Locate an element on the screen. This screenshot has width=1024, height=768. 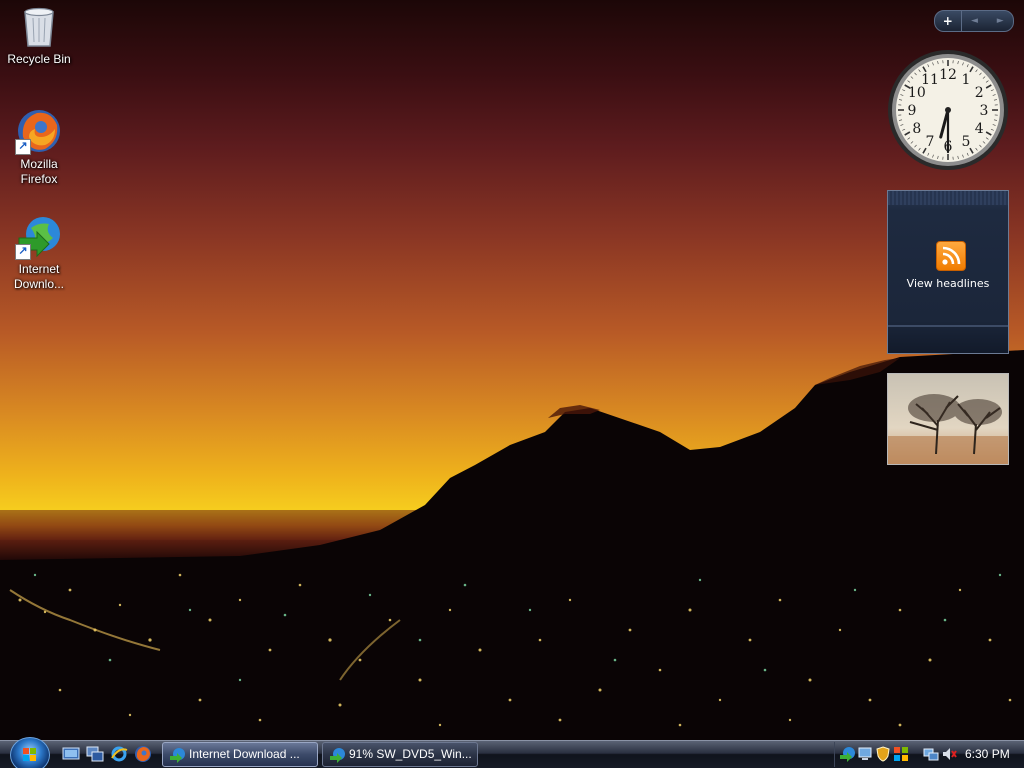
desktop-icon-recycle-bin: Recycle Bin is located at coordinates (39, 34).